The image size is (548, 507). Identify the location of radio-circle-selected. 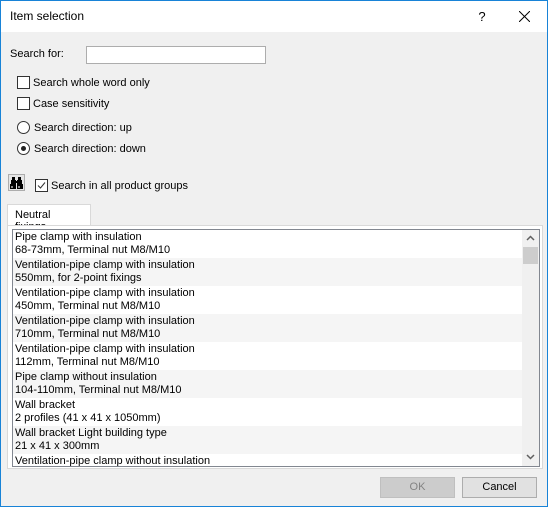
(23, 148).